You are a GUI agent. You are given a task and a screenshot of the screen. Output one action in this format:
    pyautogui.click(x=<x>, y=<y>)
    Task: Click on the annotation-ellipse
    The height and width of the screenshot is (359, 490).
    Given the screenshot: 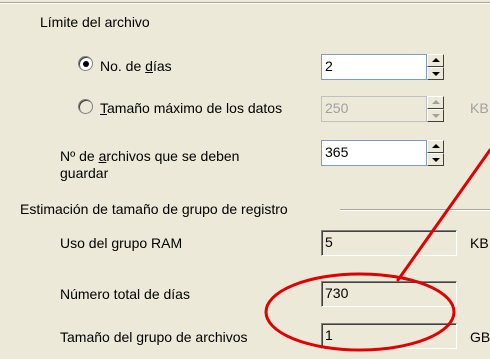 What is the action you would take?
    pyautogui.click(x=360, y=312)
    